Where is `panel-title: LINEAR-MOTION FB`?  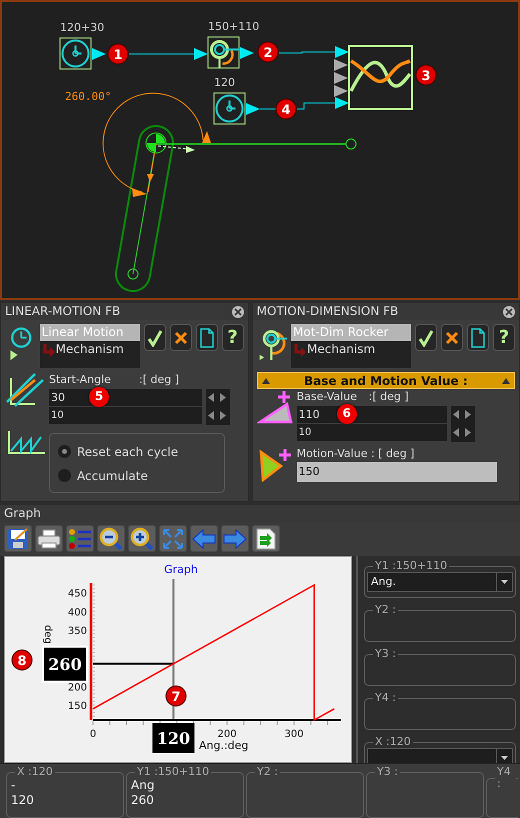 panel-title: LINEAR-MOTION FB is located at coordinates (62, 311).